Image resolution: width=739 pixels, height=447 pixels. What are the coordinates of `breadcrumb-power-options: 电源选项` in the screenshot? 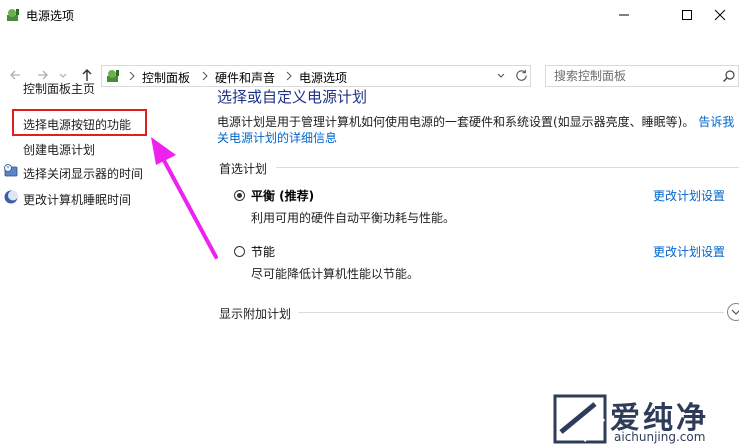 It's located at (323, 77).